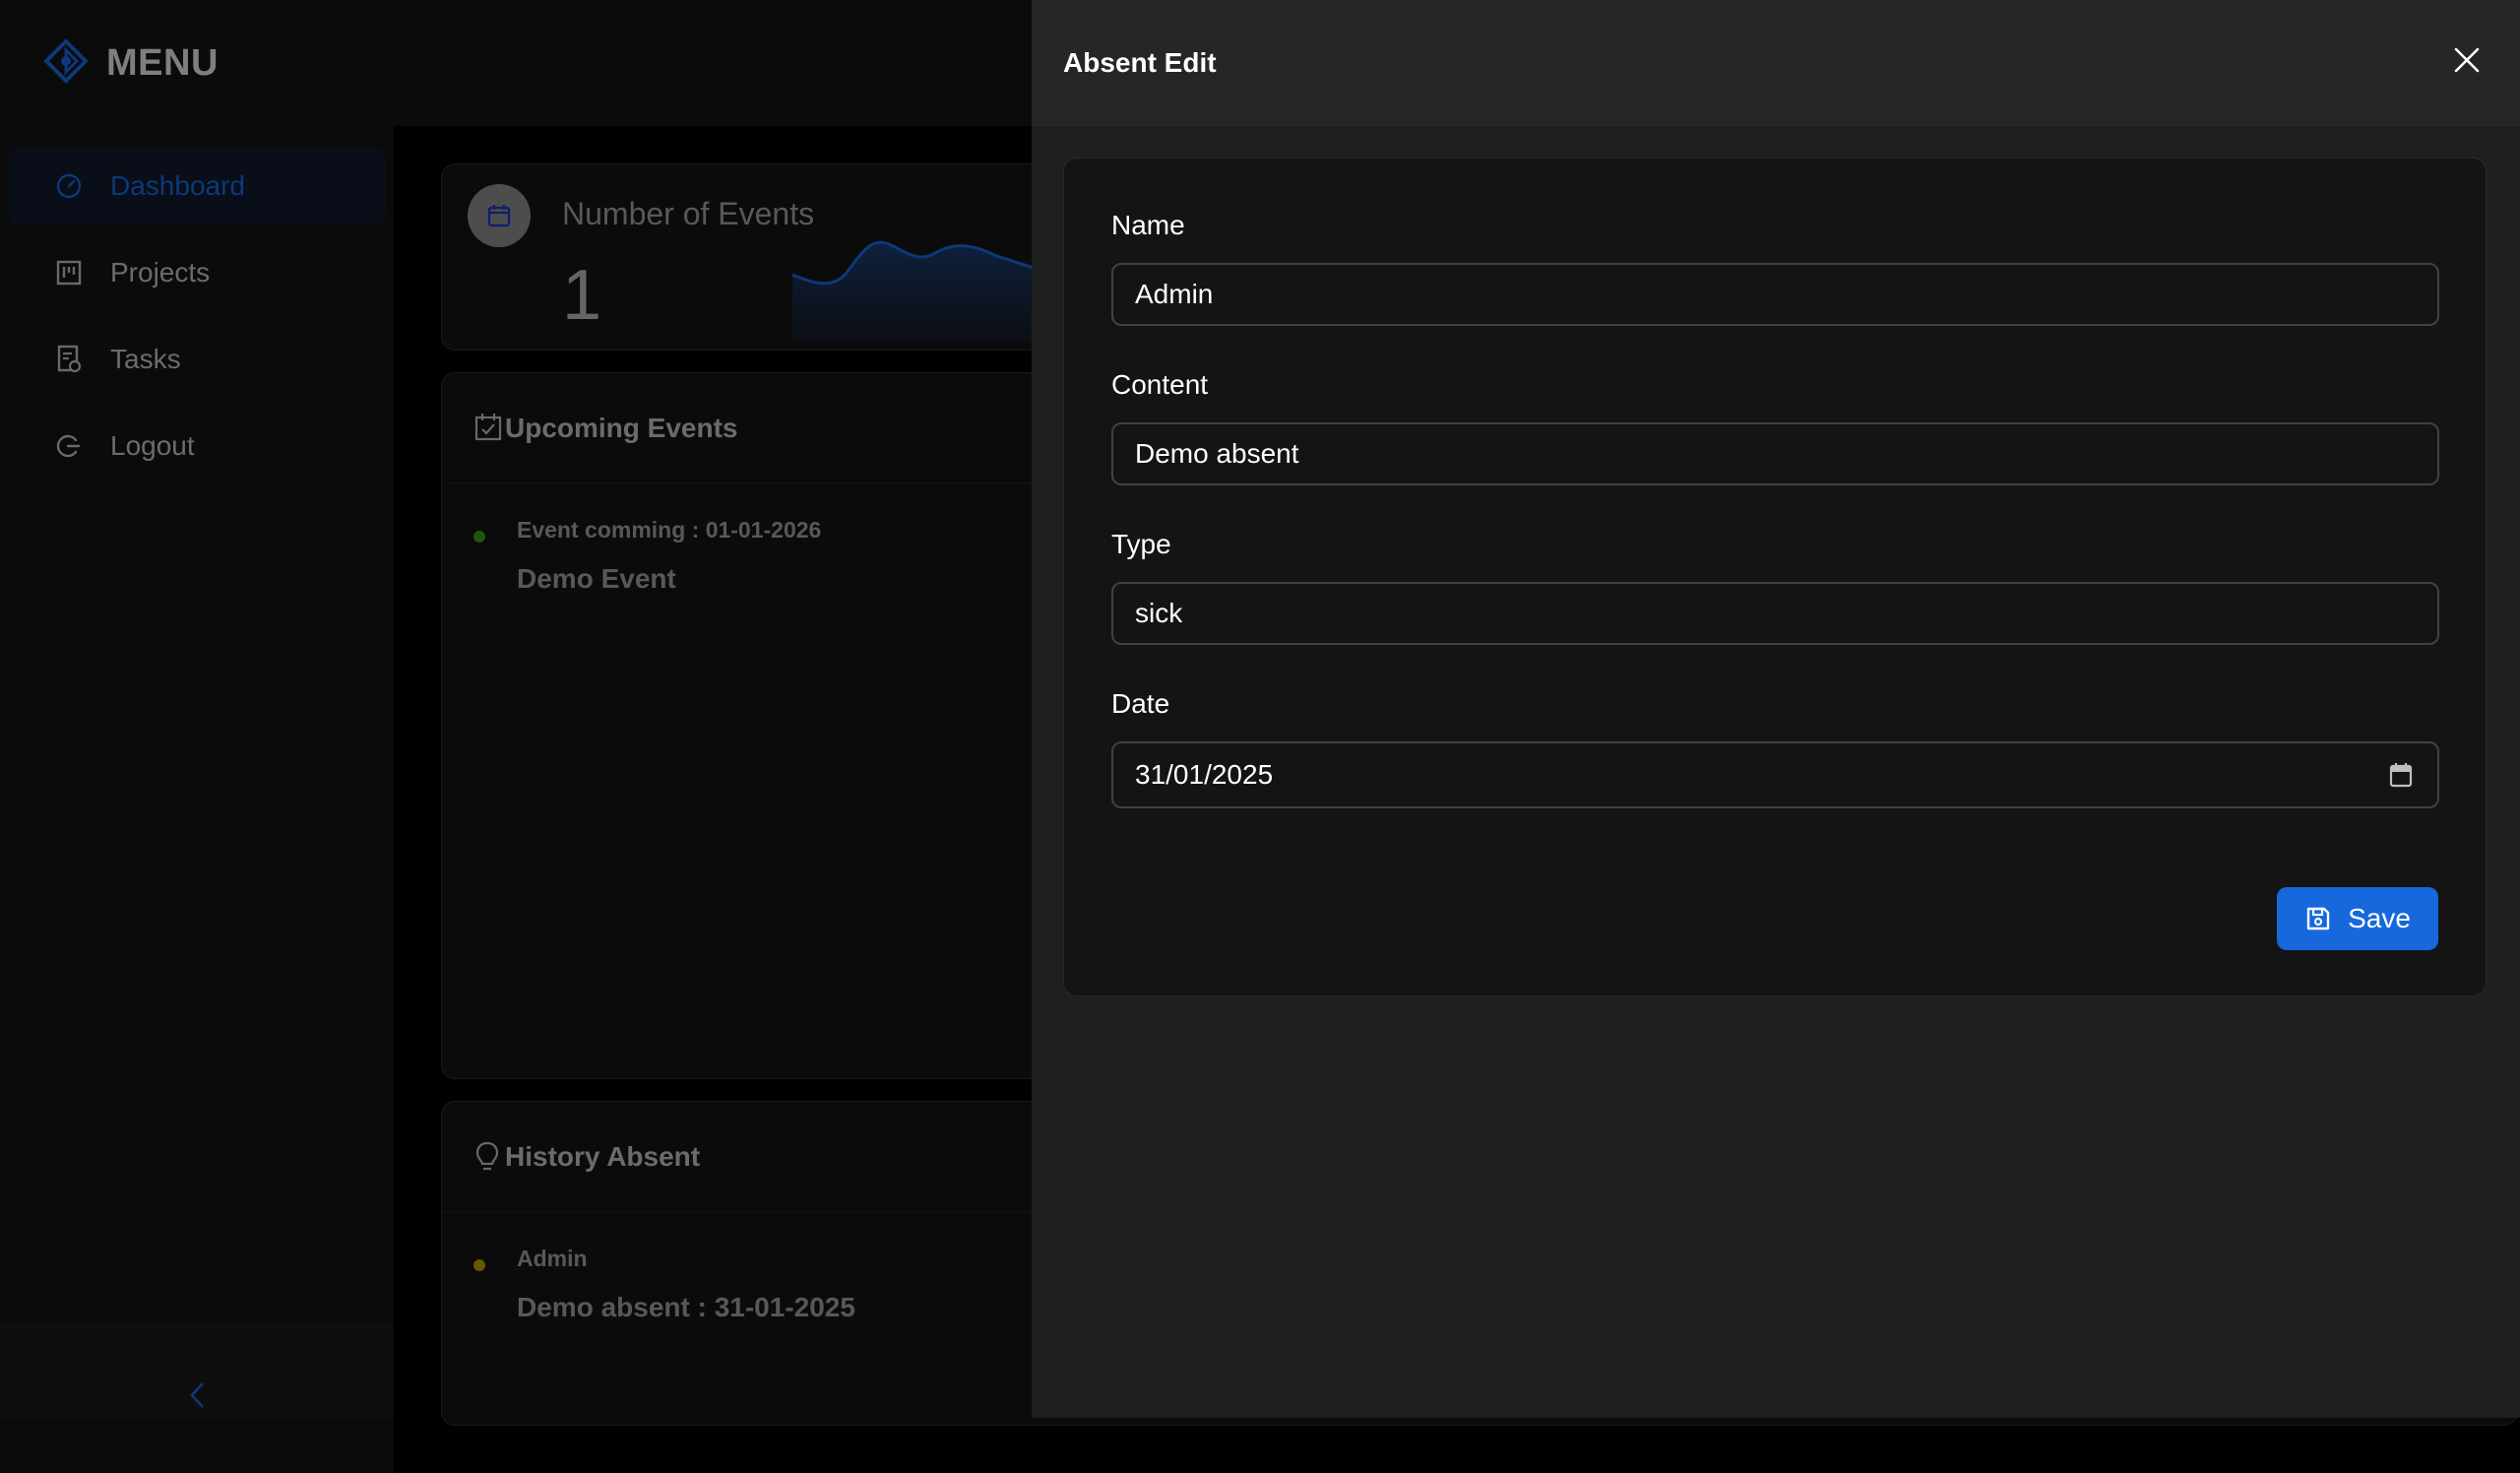 This screenshot has height=1473, width=2520. Describe the element at coordinates (1141, 544) in the screenshot. I see `type-label: Type` at that location.